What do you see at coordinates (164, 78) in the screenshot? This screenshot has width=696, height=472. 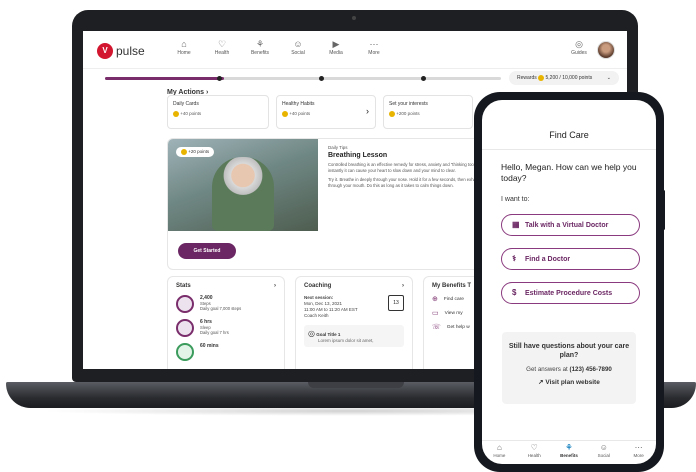 I see `progress-fill` at bounding box center [164, 78].